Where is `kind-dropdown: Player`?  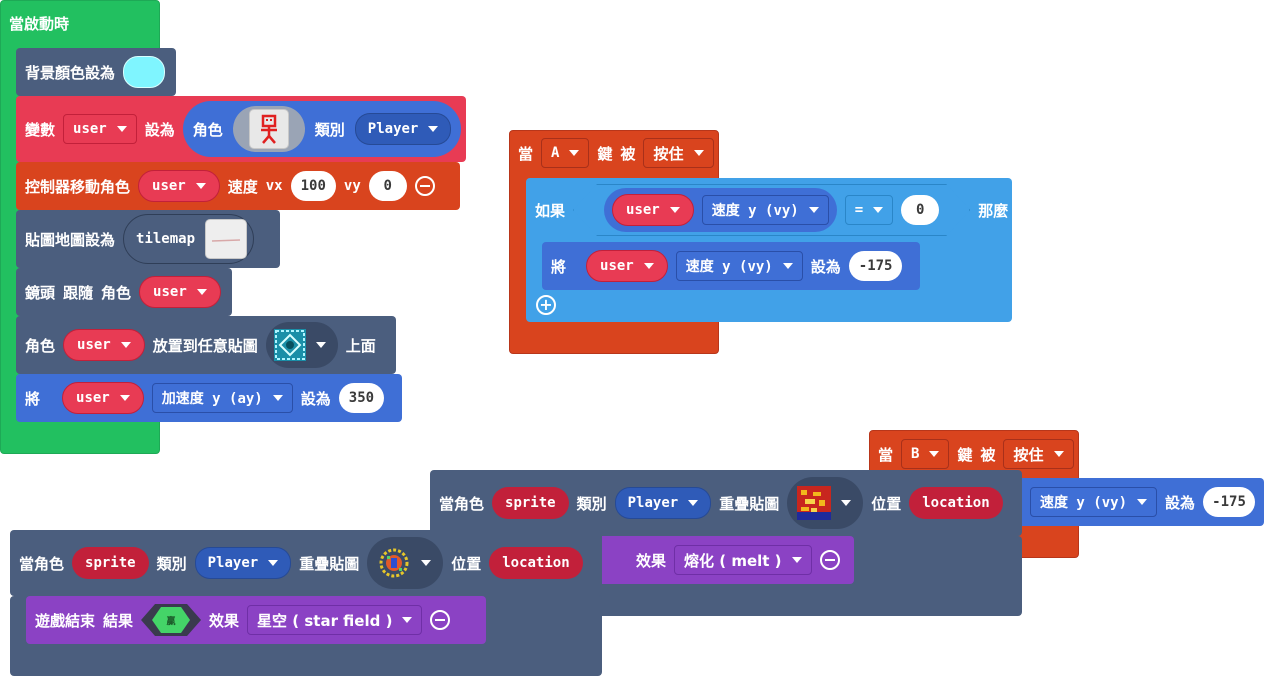 kind-dropdown: Player is located at coordinates (403, 129).